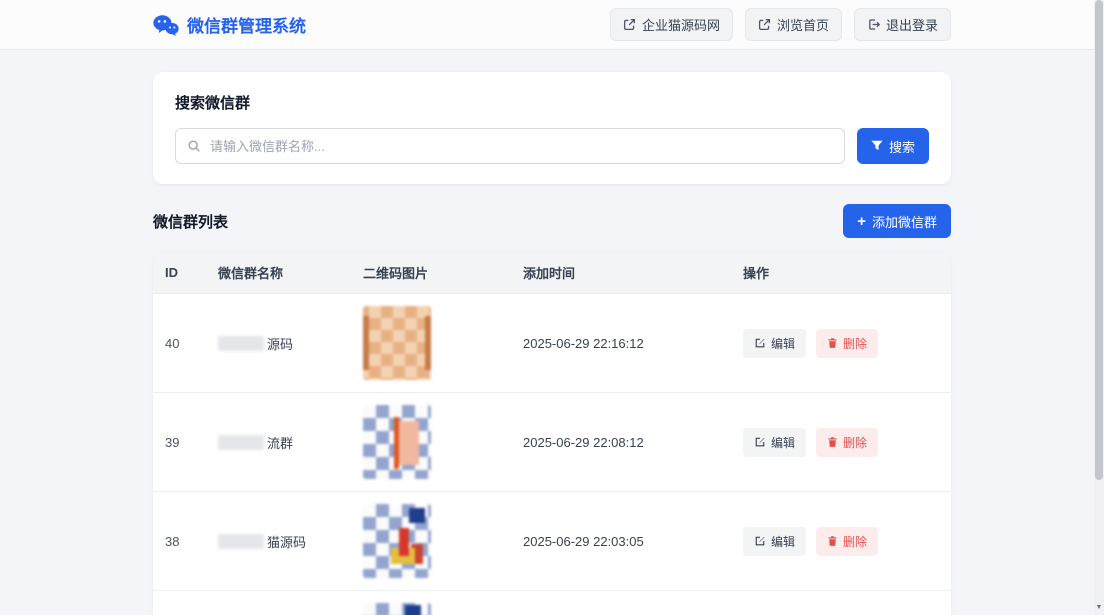 The height and width of the screenshot is (615, 1104). What do you see at coordinates (621, 273) in the screenshot?
I see `column-header-time: 添加时间` at bounding box center [621, 273].